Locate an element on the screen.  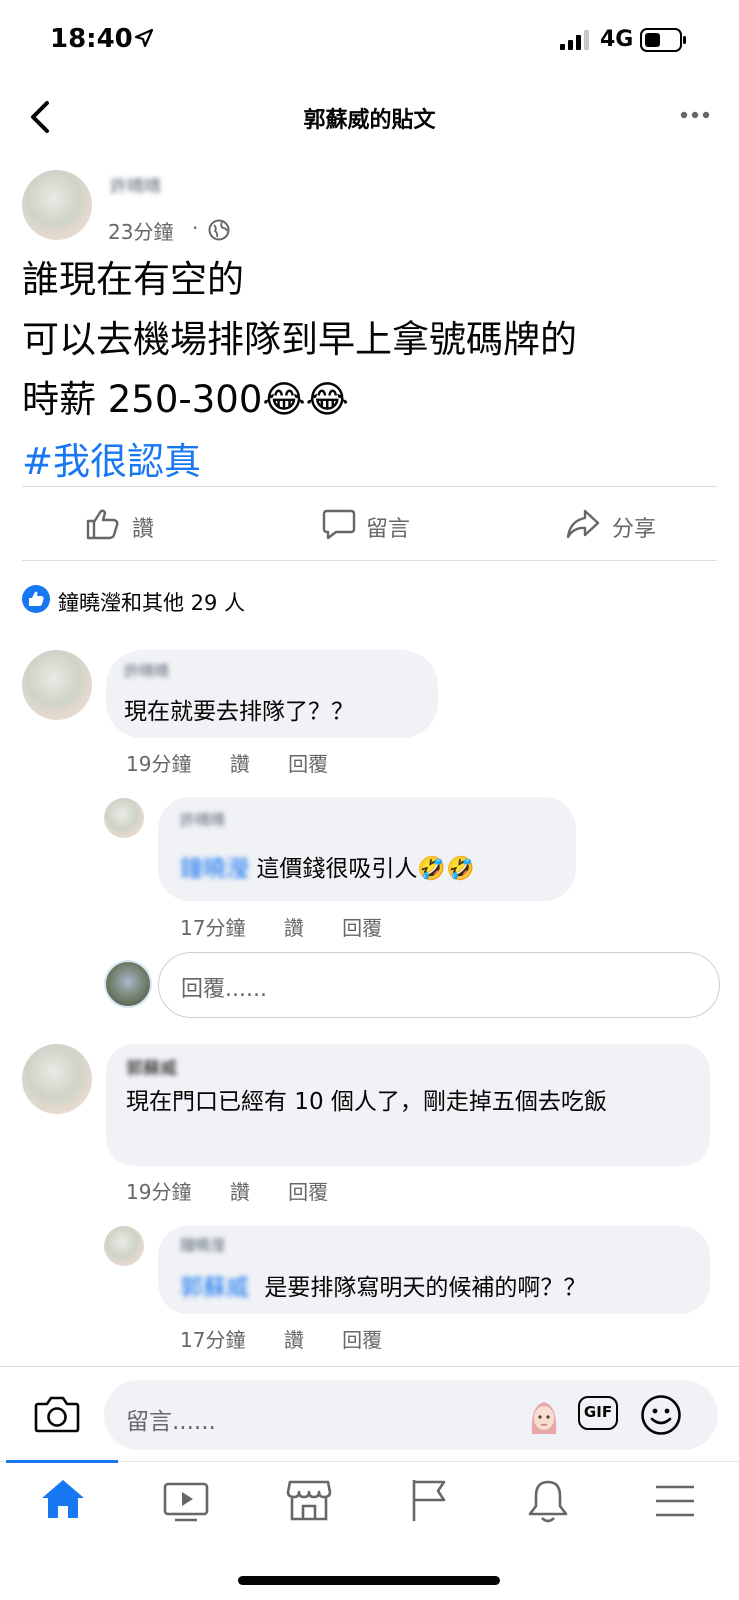
share-button: 分享 is located at coordinates (632, 525).